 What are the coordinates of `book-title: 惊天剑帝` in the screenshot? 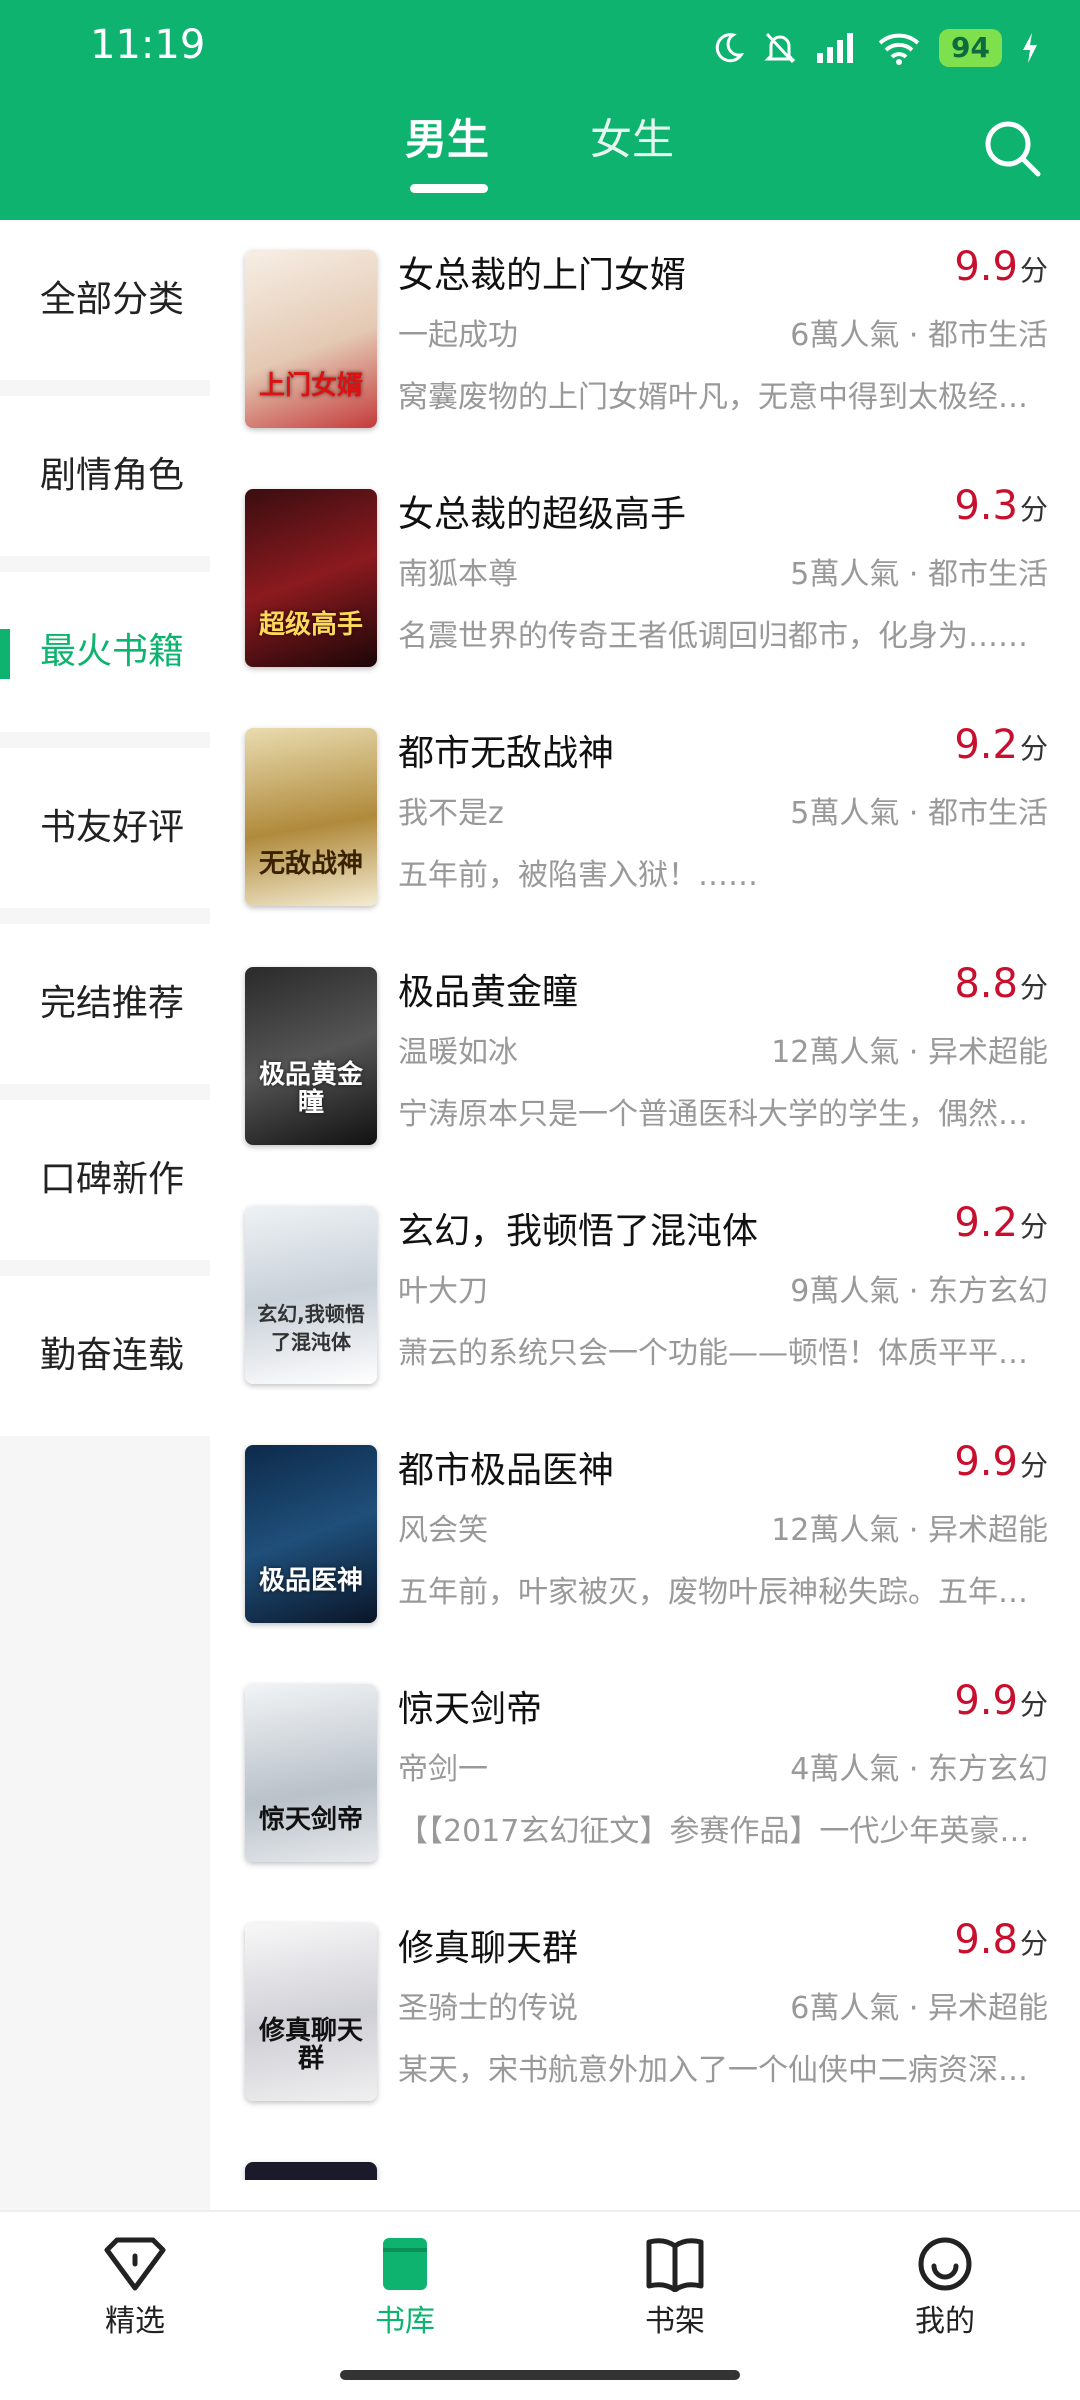 It's located at (470, 1709).